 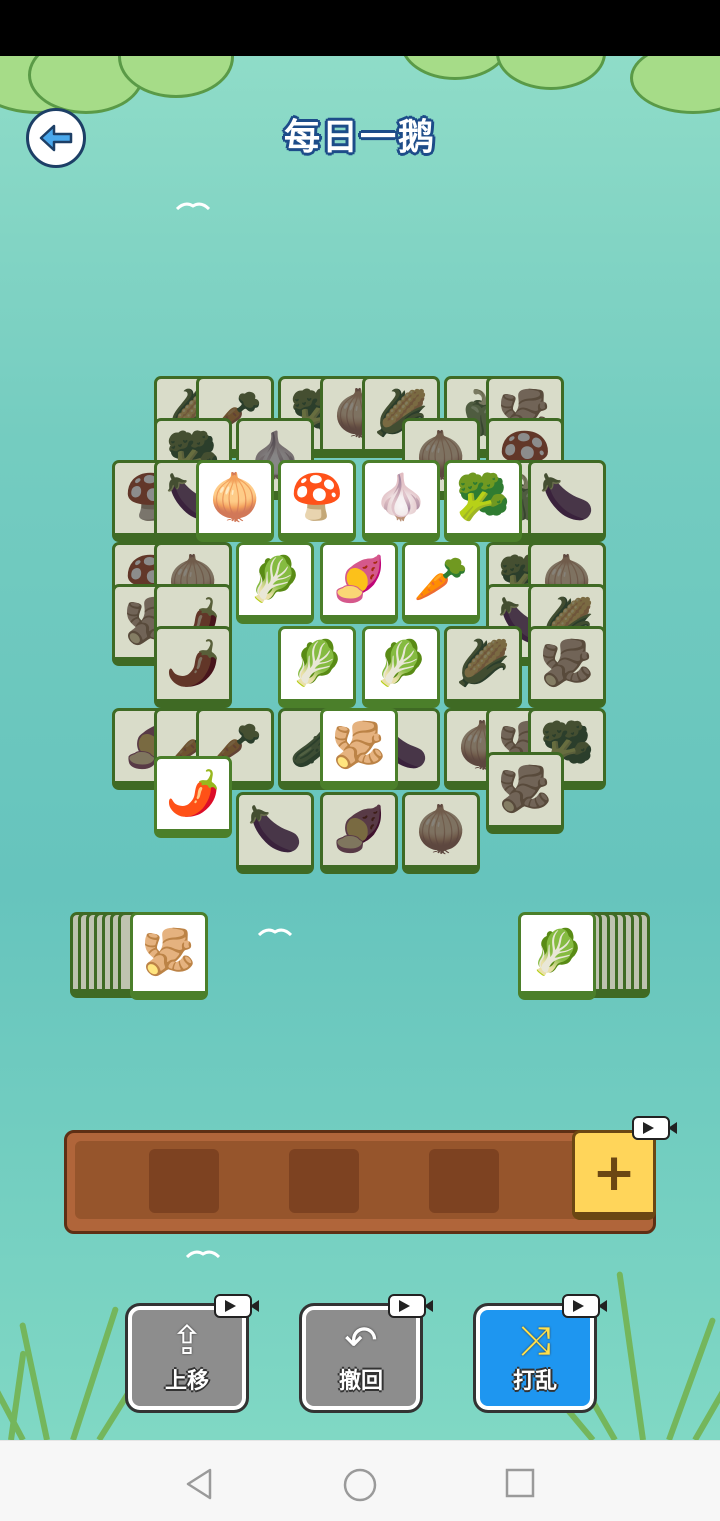 What do you see at coordinates (235, 497) in the screenshot?
I see `onion-icon: 🧅` at bounding box center [235, 497].